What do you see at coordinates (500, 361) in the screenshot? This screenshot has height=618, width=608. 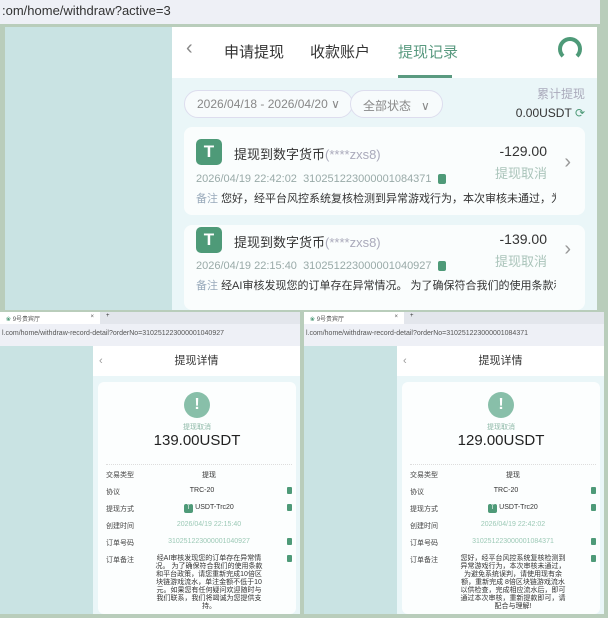 I see `page-title: 提现详情` at bounding box center [500, 361].